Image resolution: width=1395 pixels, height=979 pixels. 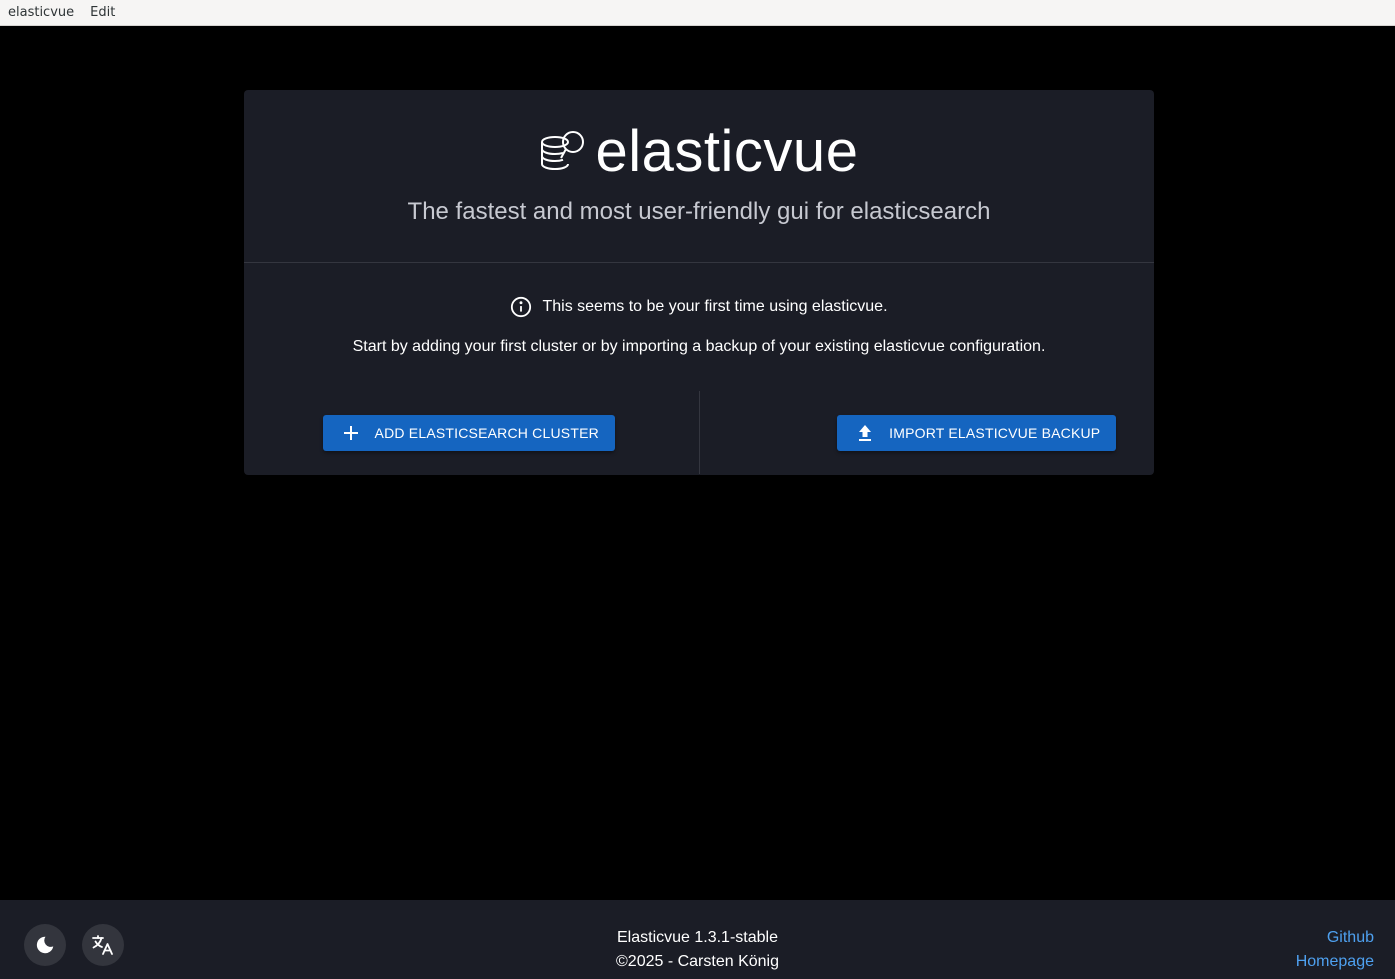 I want to click on version-text: Elasticvue 1.3.1-stable, so click(x=697, y=937).